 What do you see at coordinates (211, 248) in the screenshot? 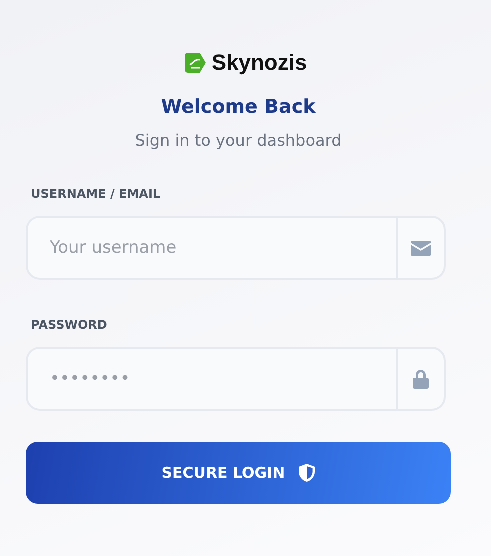
I see `username-field: Your username` at bounding box center [211, 248].